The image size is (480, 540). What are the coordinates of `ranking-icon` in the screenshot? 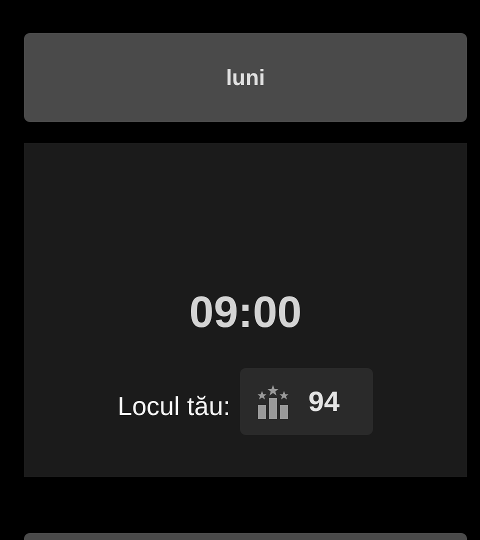 It's located at (273, 402).